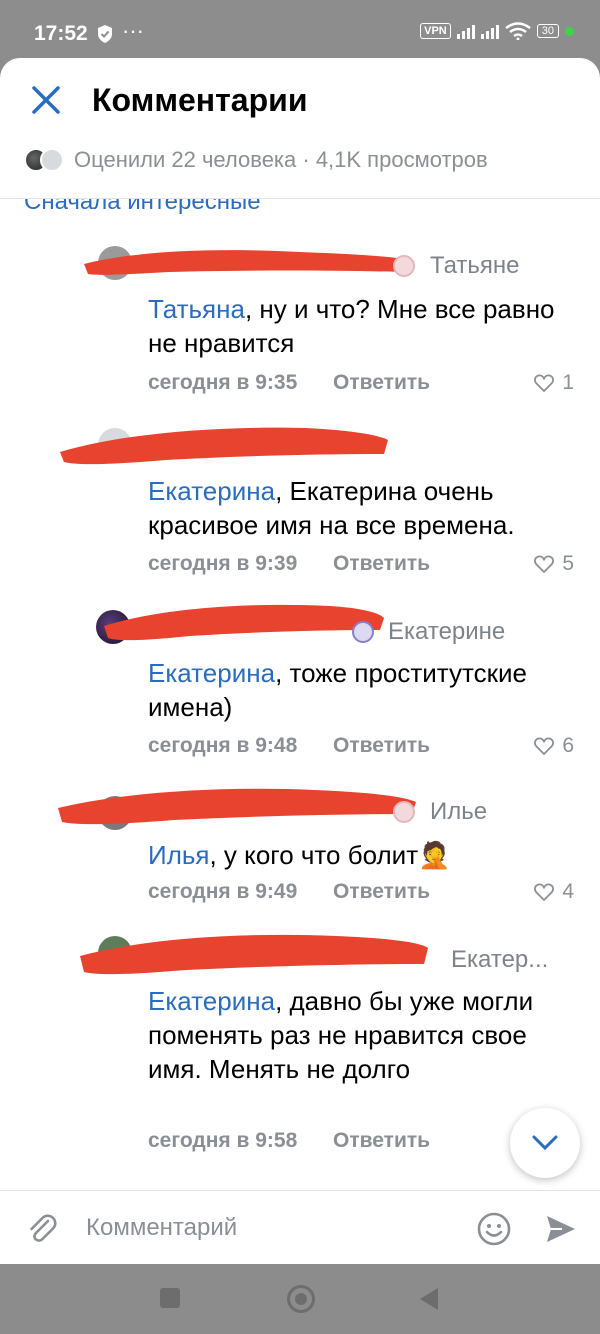 The image size is (600, 1334). Describe the element at coordinates (568, 745) in the screenshot. I see `like-count: 6` at that location.